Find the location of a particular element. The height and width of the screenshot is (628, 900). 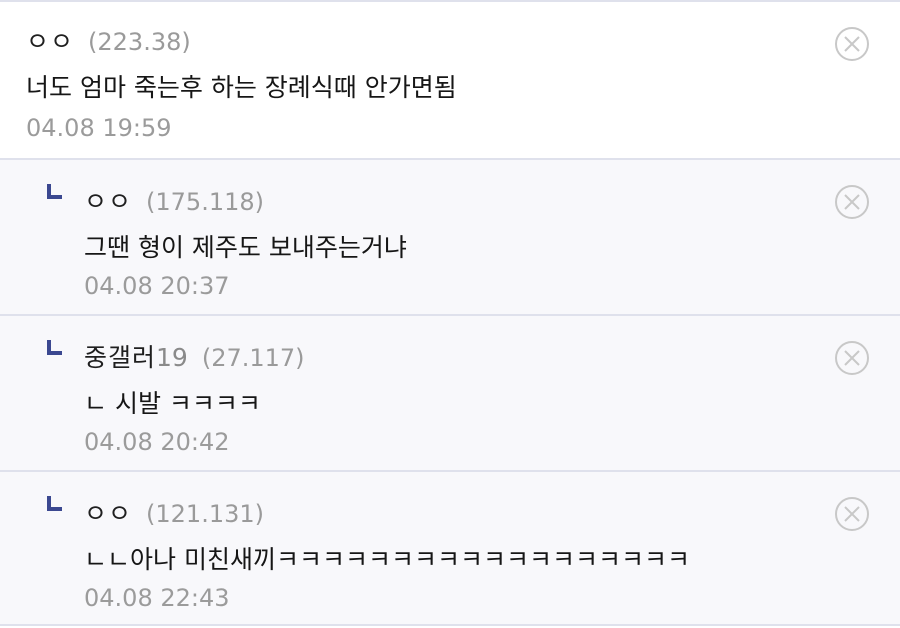

ip-address: (121.131) is located at coordinates (205, 514).